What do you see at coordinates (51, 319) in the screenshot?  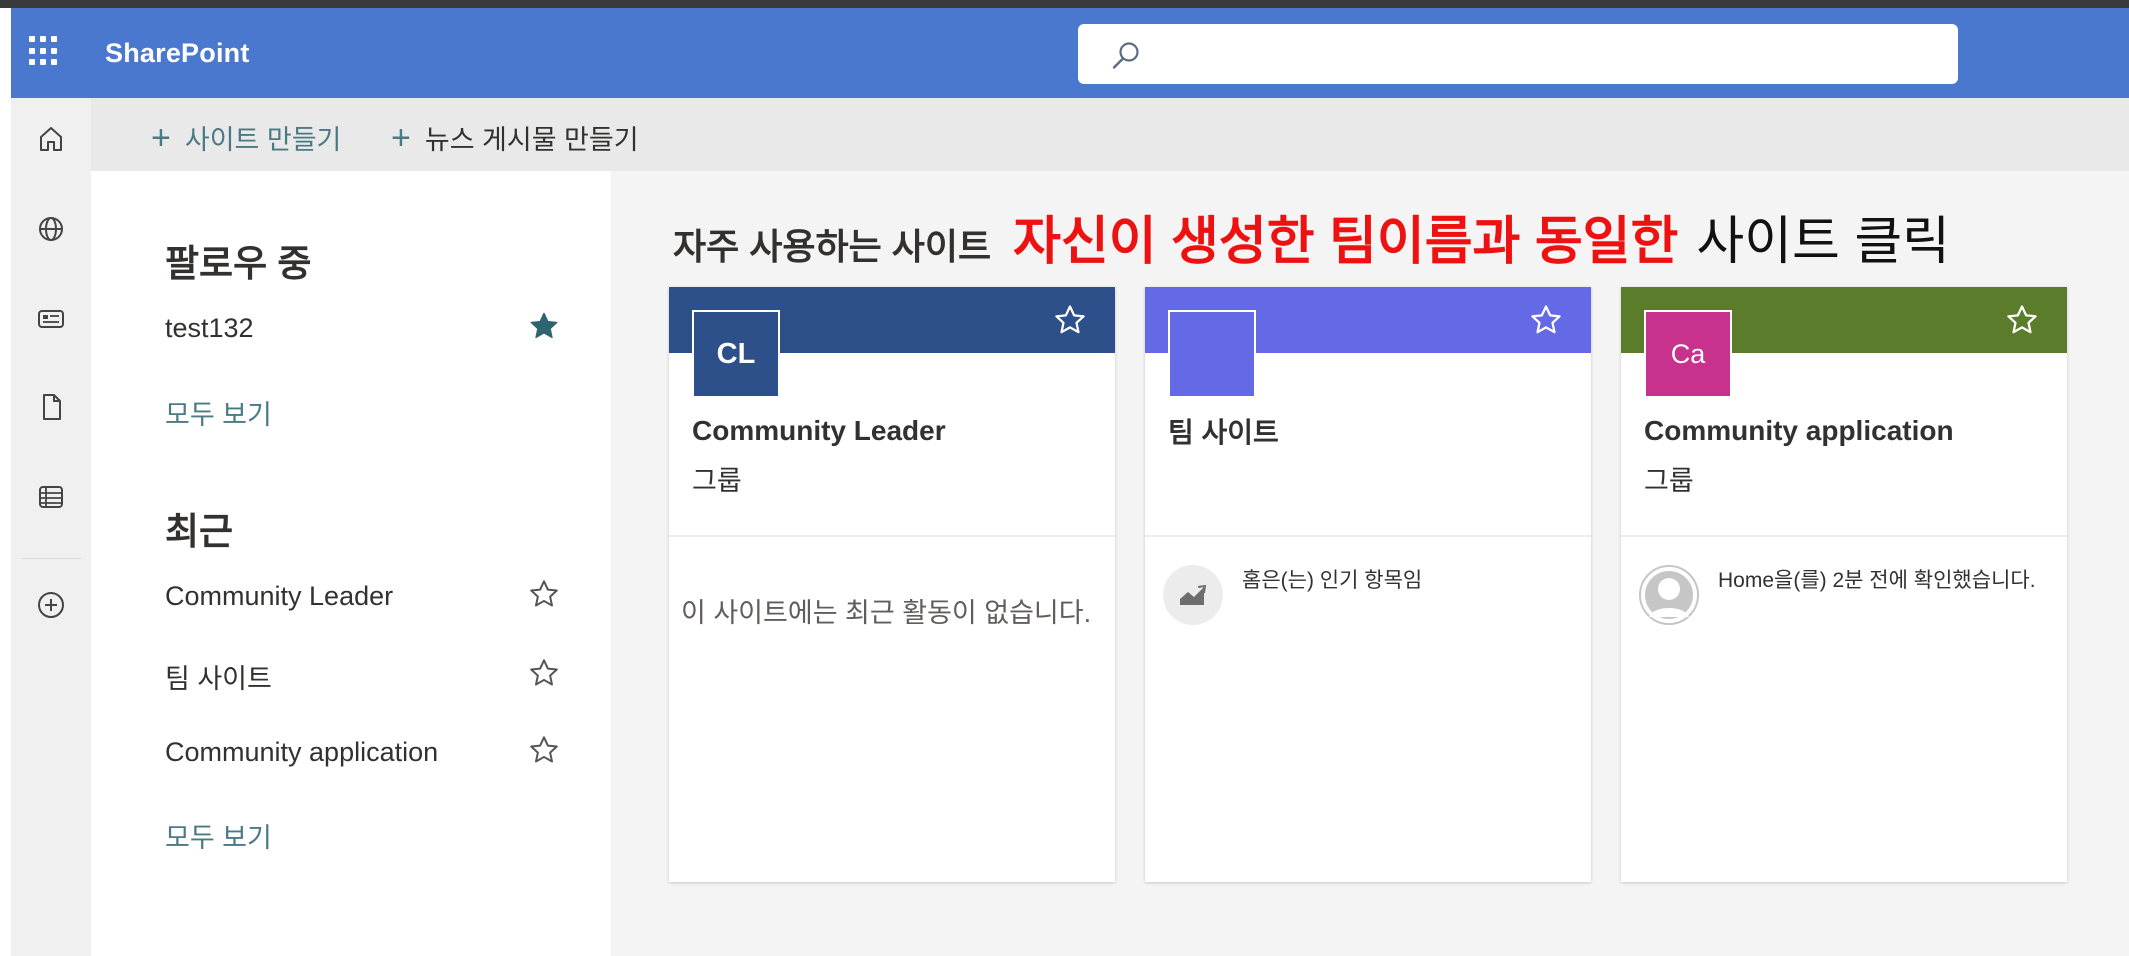 I see `news-icon` at bounding box center [51, 319].